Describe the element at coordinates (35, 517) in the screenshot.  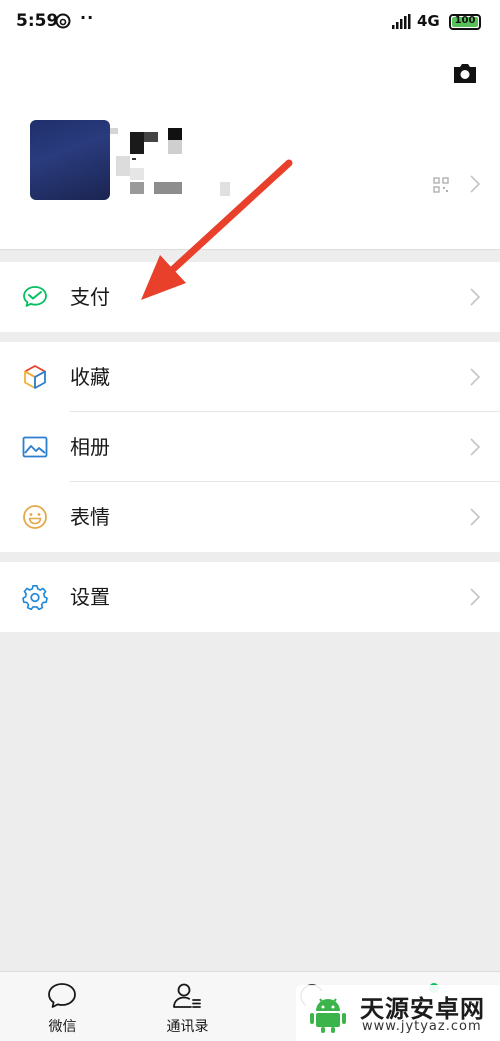
I see `sticker-smile-icon` at that location.